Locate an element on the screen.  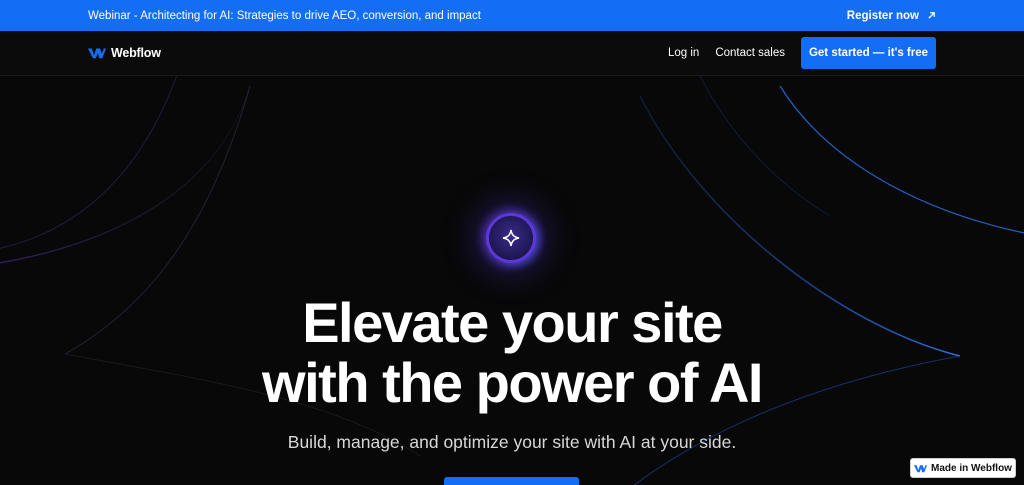
webflow-logo-icon is located at coordinates (97, 53).